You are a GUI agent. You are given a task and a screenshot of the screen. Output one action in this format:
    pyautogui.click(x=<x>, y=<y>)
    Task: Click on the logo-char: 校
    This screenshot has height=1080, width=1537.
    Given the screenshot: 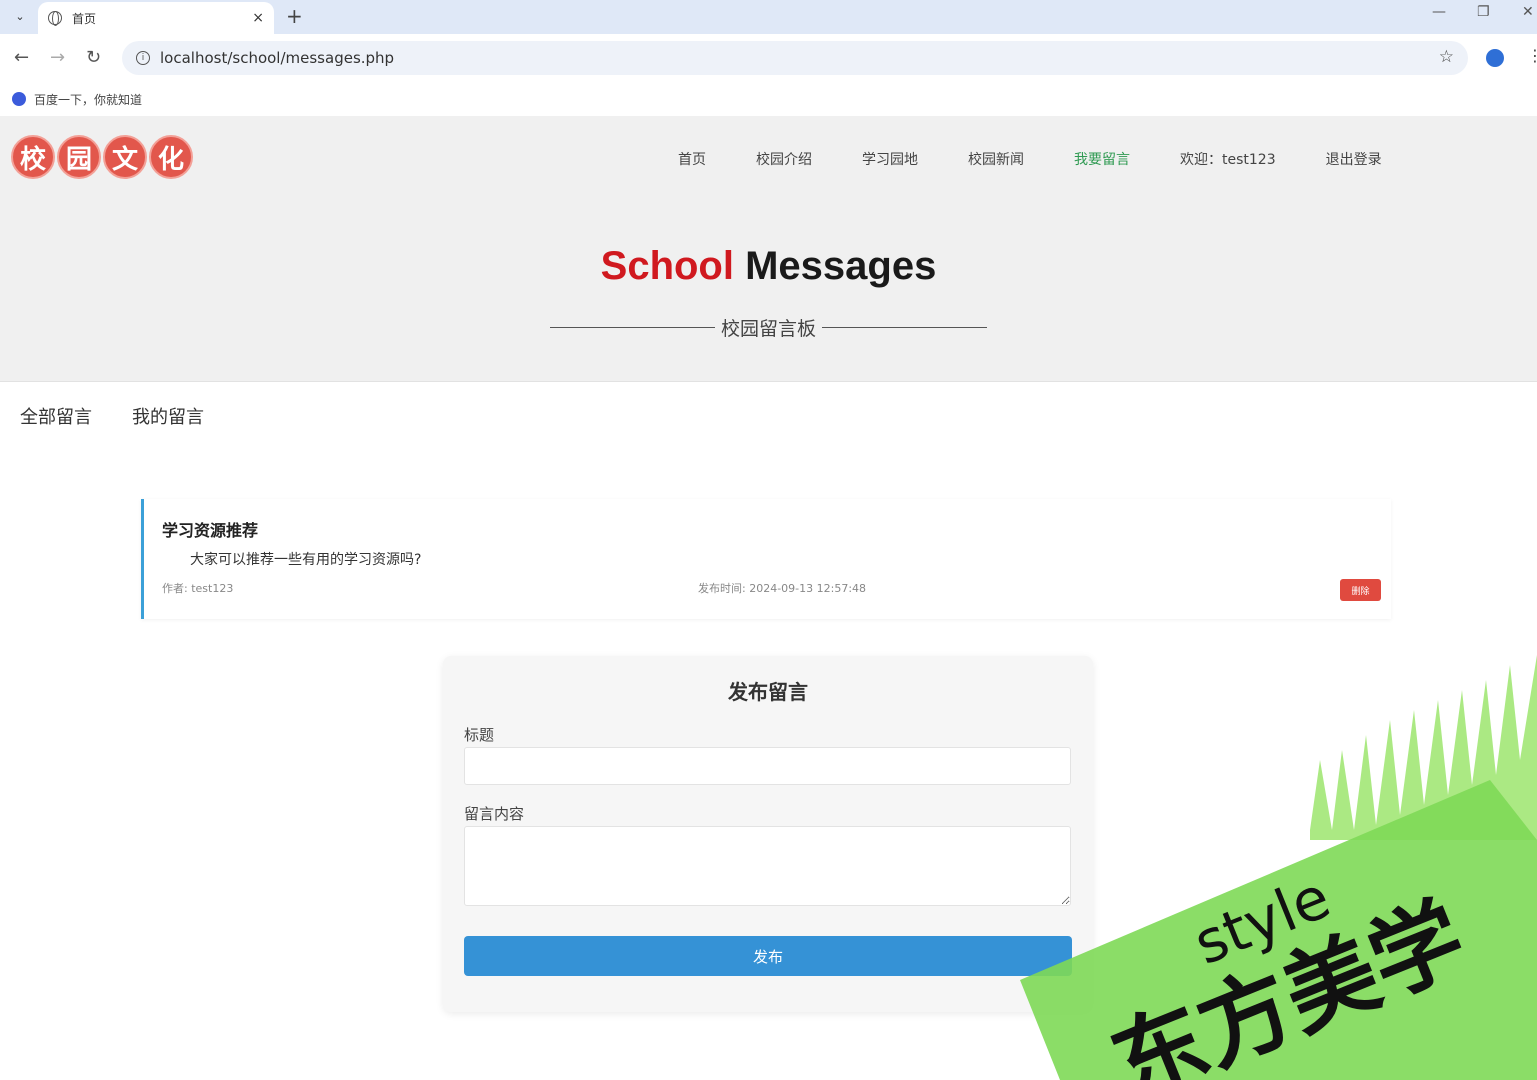 What is the action you would take?
    pyautogui.click(x=33, y=157)
    